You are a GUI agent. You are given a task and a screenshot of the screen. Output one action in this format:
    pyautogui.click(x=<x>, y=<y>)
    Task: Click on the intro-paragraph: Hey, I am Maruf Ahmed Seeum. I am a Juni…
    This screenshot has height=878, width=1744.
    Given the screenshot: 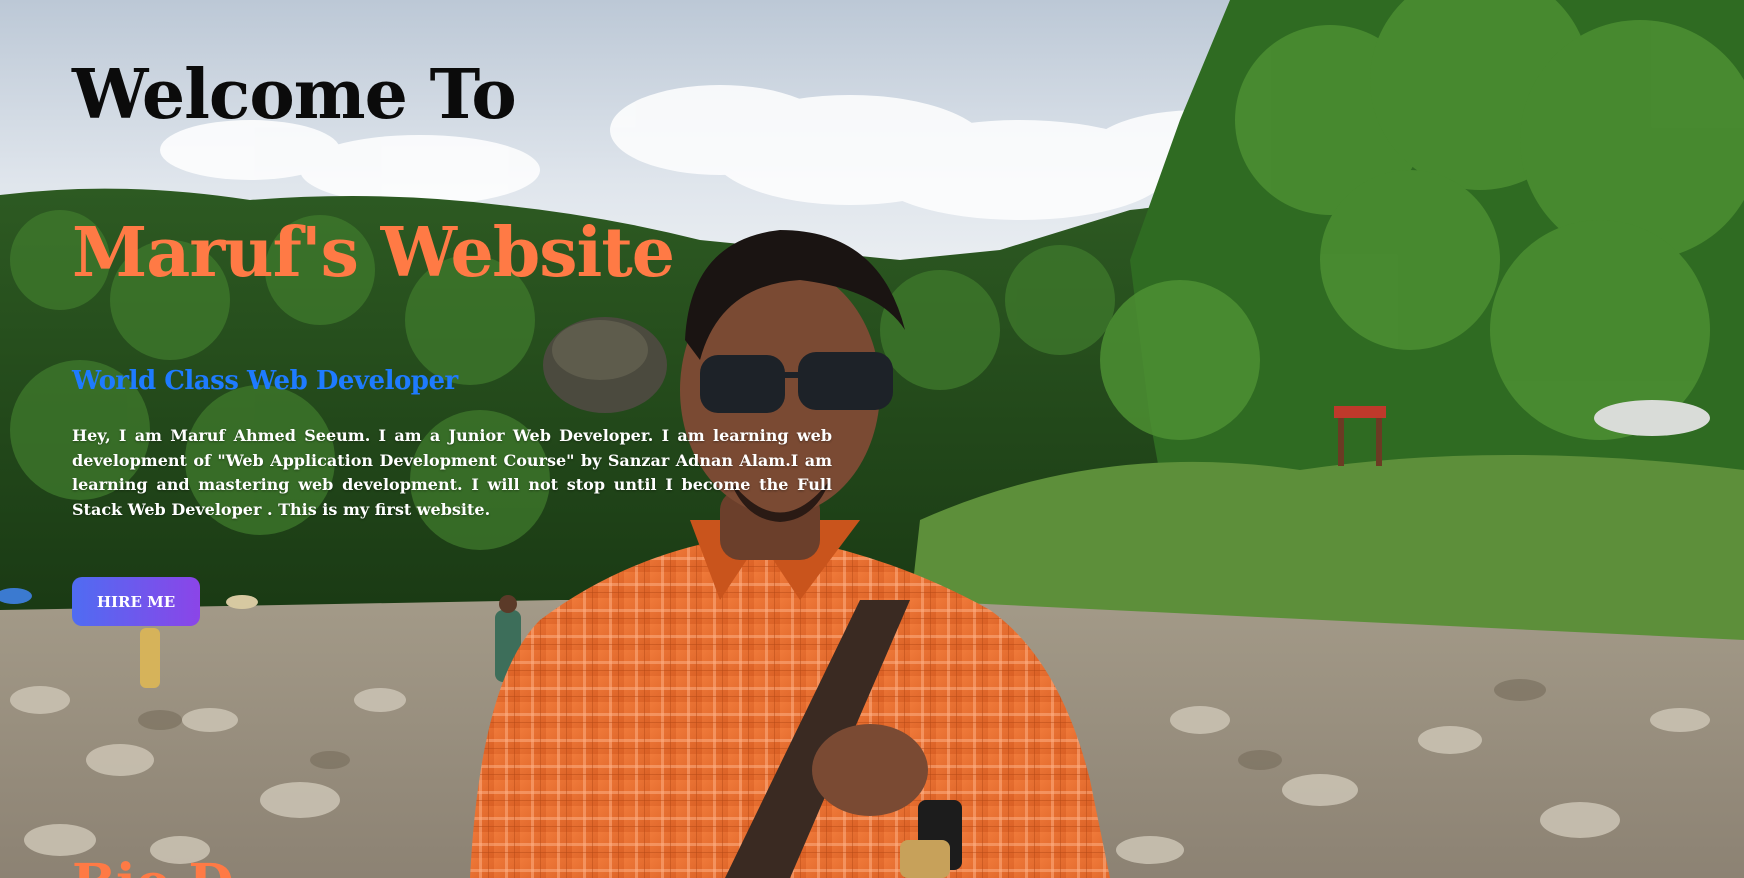 What is the action you would take?
    pyautogui.click(x=452, y=472)
    